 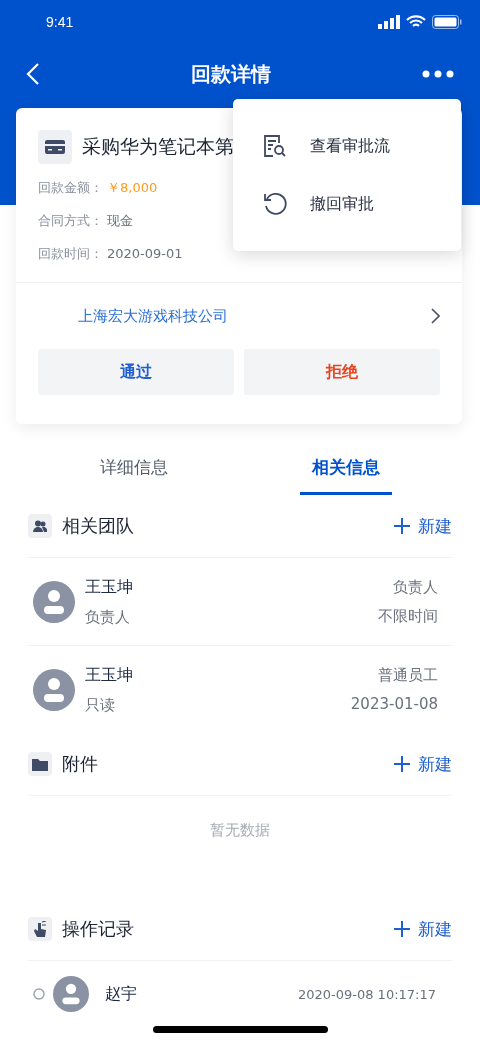 I want to click on hand-pointer-icon, so click(x=40, y=929).